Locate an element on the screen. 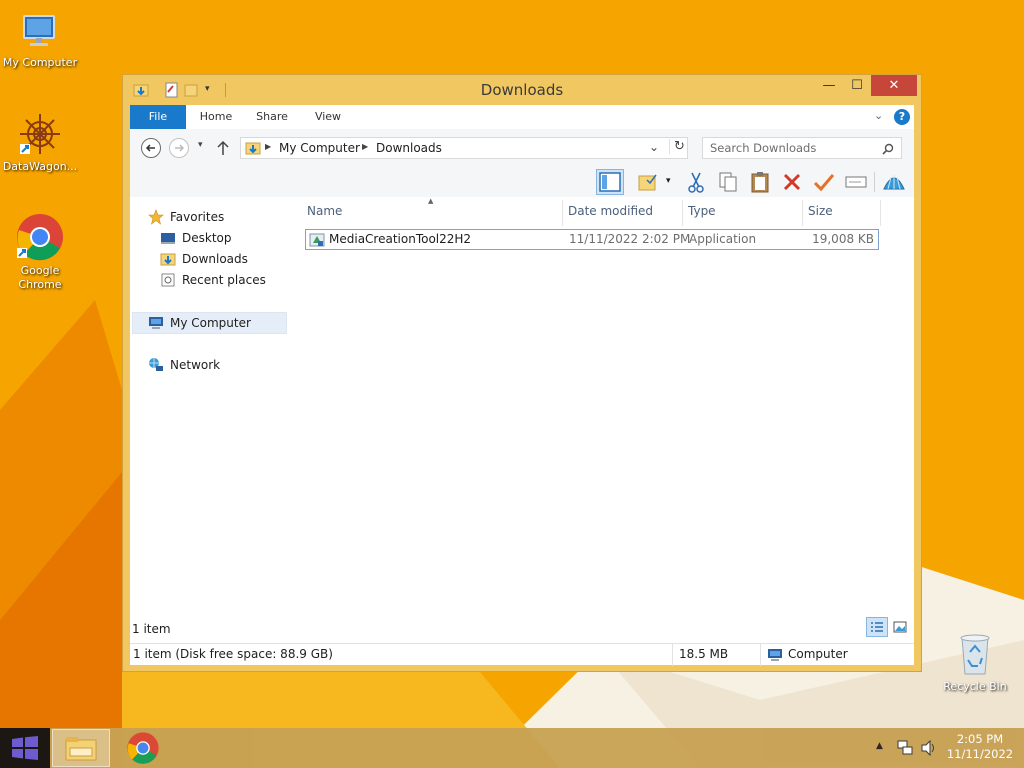  nav-favorites: Favorites is located at coordinates (186, 217).